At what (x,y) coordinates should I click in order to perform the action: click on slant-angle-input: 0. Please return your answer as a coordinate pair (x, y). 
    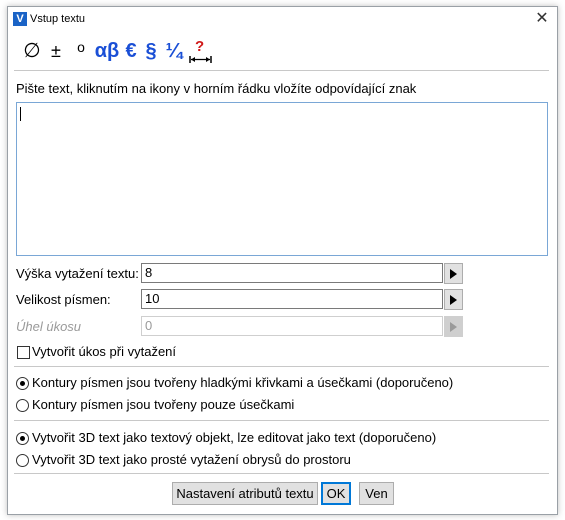
    Looking at the image, I should click on (292, 326).